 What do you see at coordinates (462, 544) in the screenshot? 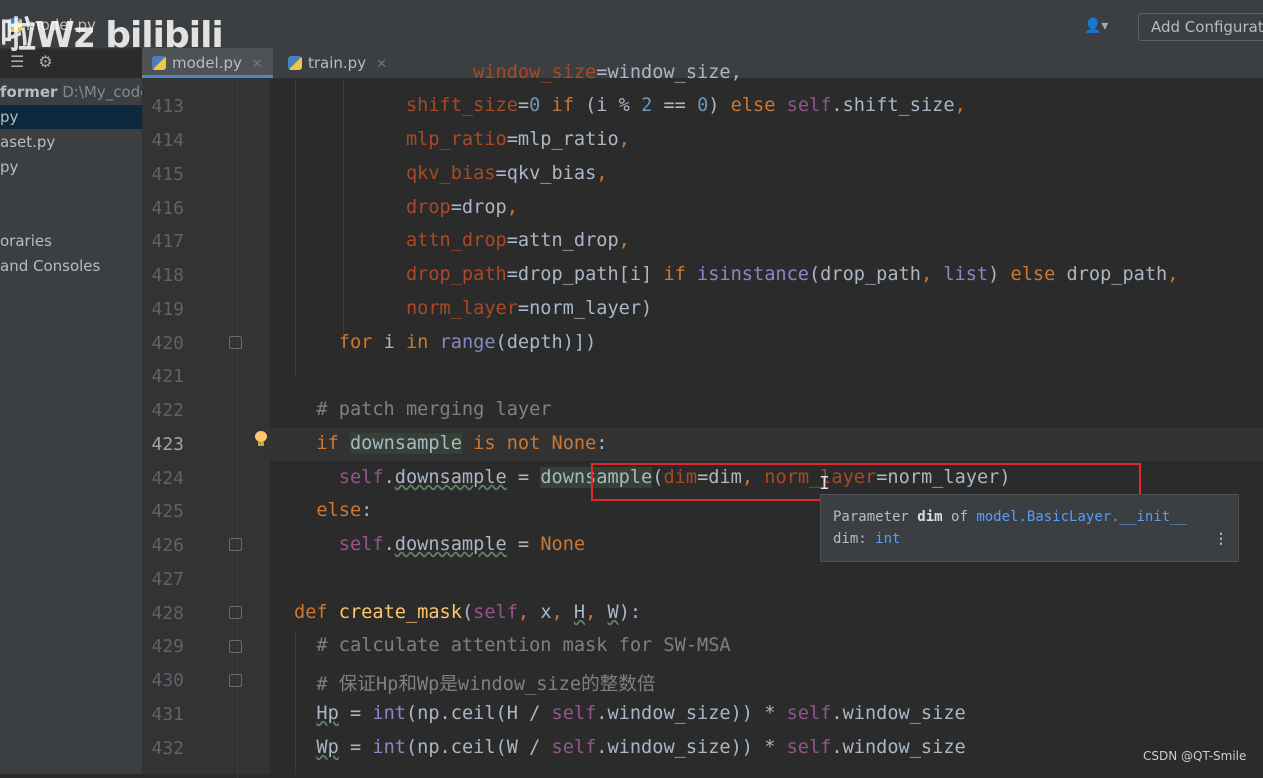
I see `code-line: self.downsample = None` at bounding box center [462, 544].